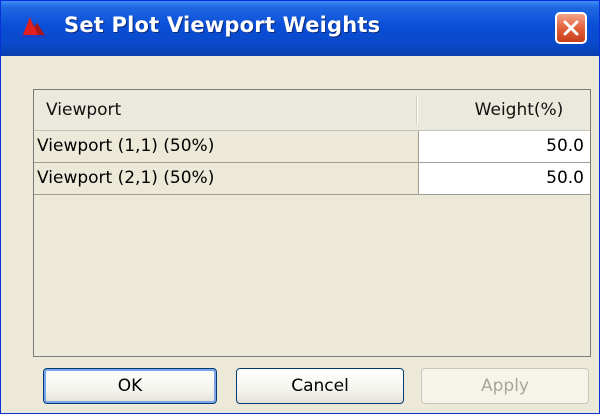  What do you see at coordinates (226, 146) in the screenshot?
I see `viewport-cell: Viewport (1,1) (50%)` at bounding box center [226, 146].